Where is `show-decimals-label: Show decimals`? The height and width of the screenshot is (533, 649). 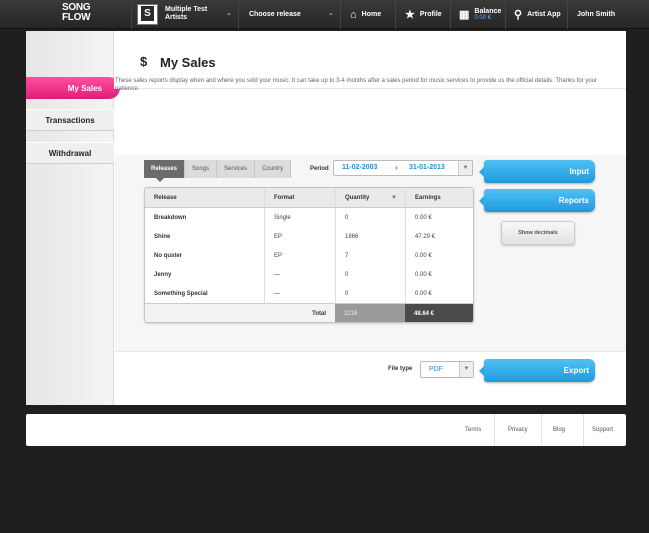
show-decimals-label: Show decimals is located at coordinates (538, 232).